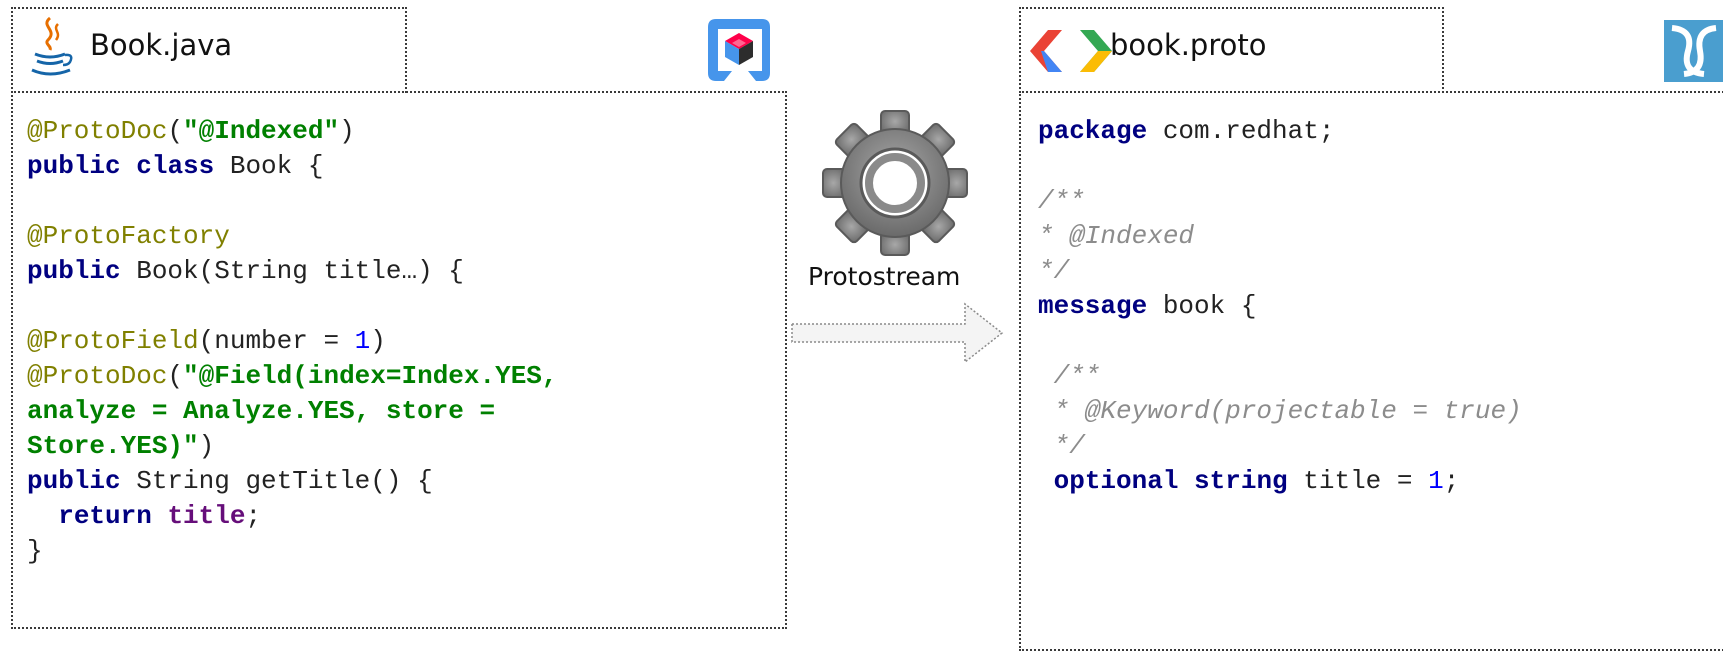 This screenshot has width=1723, height=651. I want to click on code-token: @ProtoFactory, so click(128, 236).